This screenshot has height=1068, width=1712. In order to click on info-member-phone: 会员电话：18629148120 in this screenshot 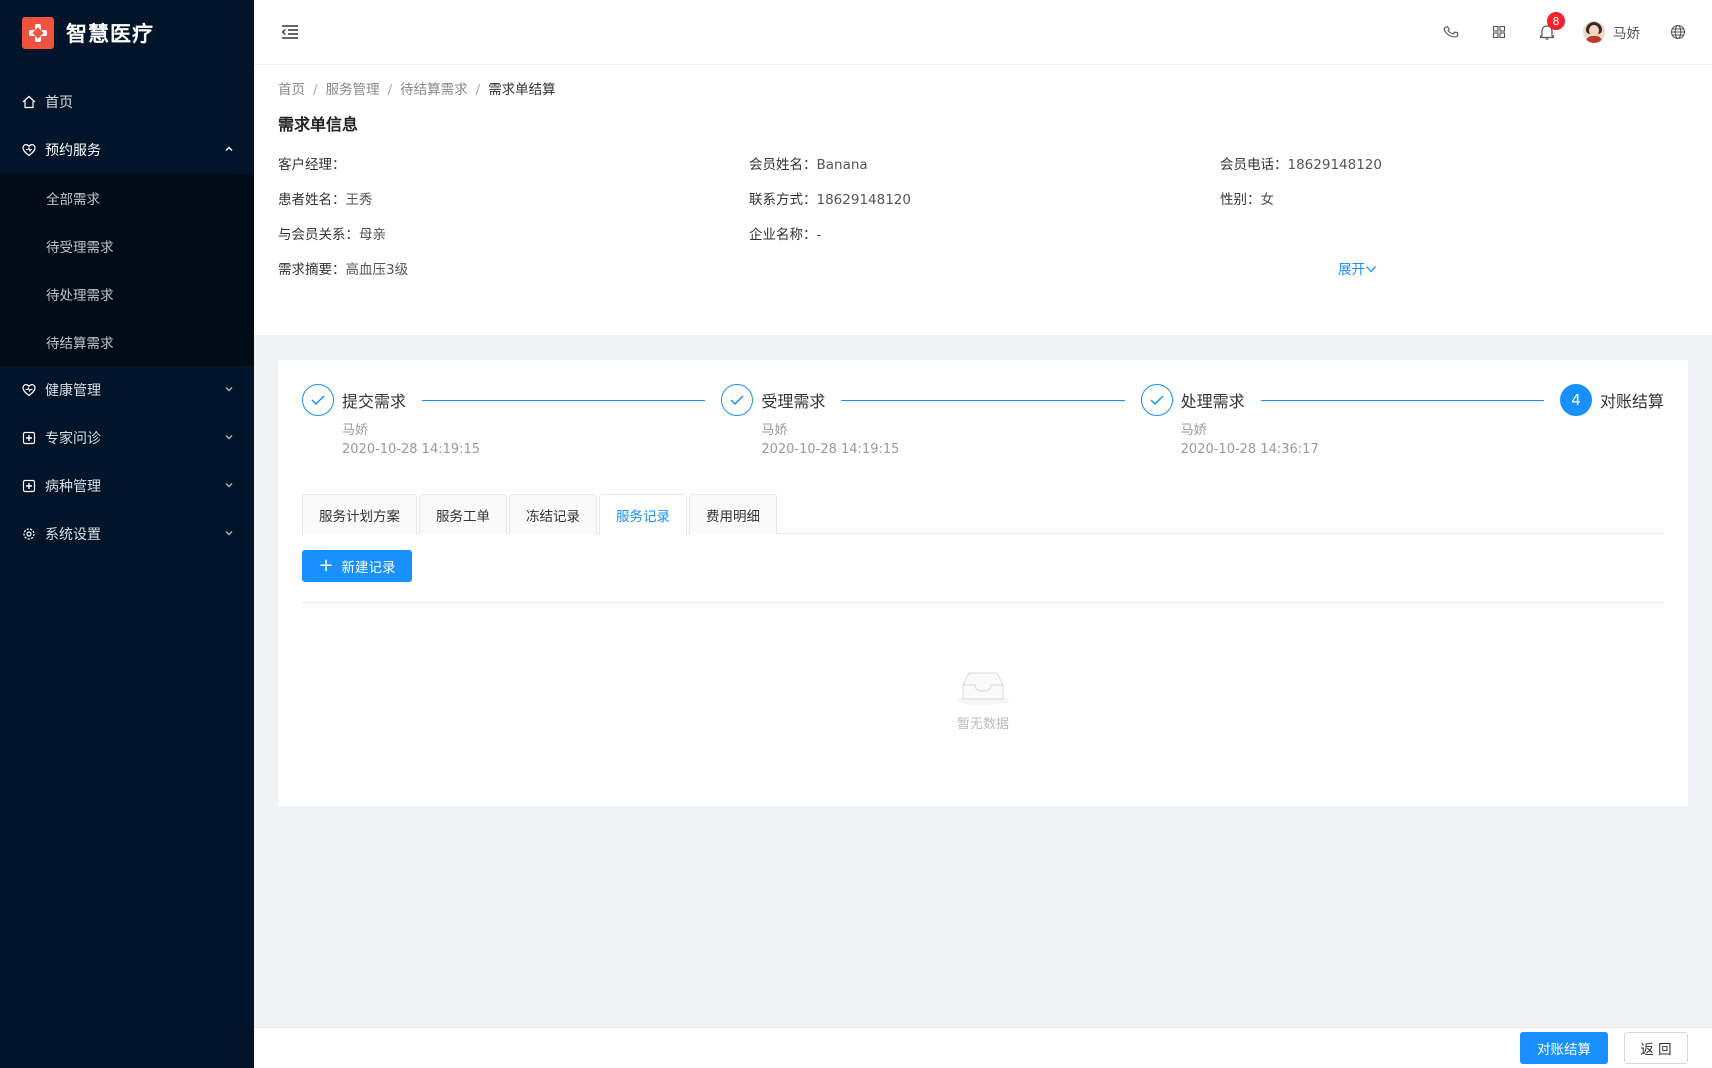, I will do `click(1301, 165)`.